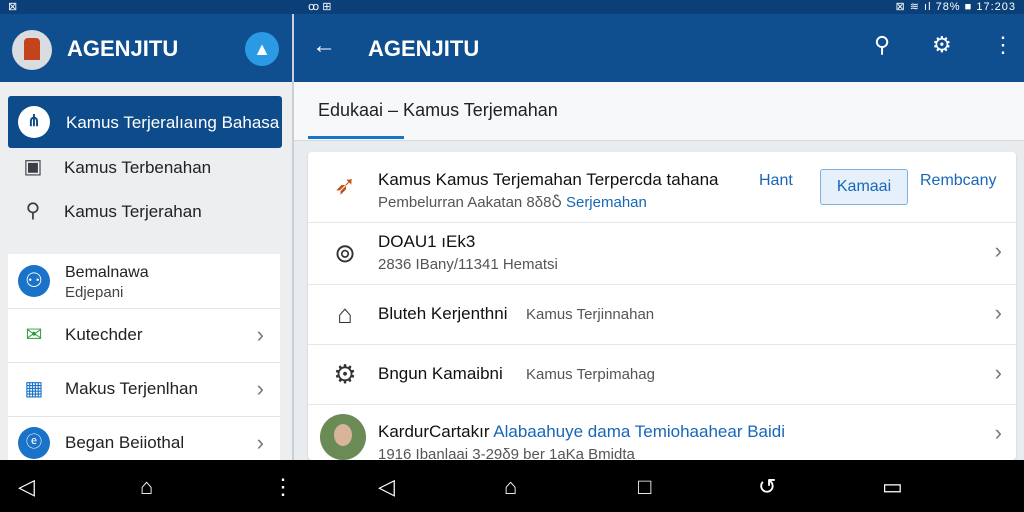 This screenshot has width=1024, height=512. Describe the element at coordinates (283, 487) in the screenshot. I see `nav-menu-button: ⋮` at that location.